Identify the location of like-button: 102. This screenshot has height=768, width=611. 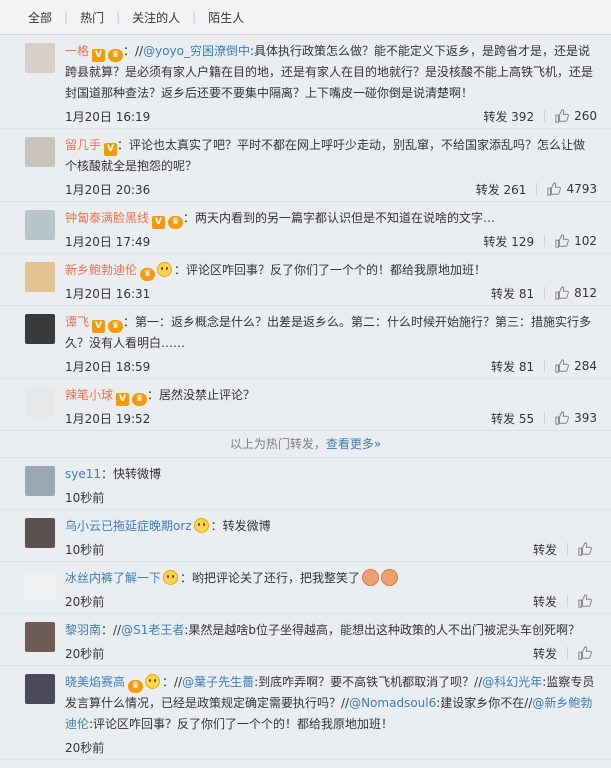
(576, 241).